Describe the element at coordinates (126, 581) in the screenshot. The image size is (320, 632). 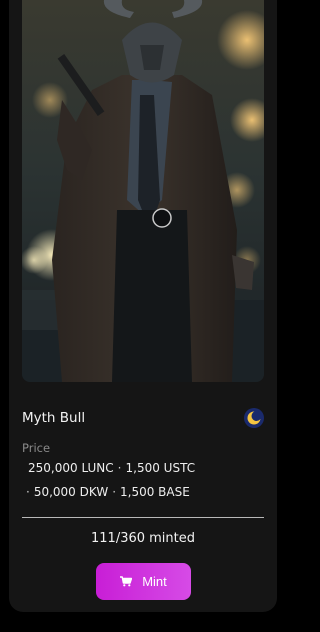
I see `cart-icon` at that location.